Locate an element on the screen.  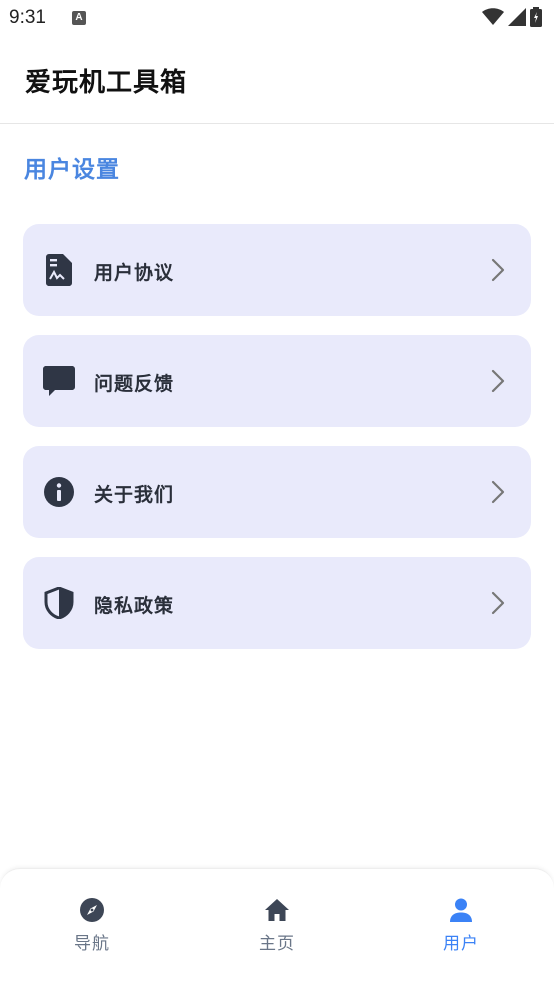
nav-label: 导航 is located at coordinates (92, 944).